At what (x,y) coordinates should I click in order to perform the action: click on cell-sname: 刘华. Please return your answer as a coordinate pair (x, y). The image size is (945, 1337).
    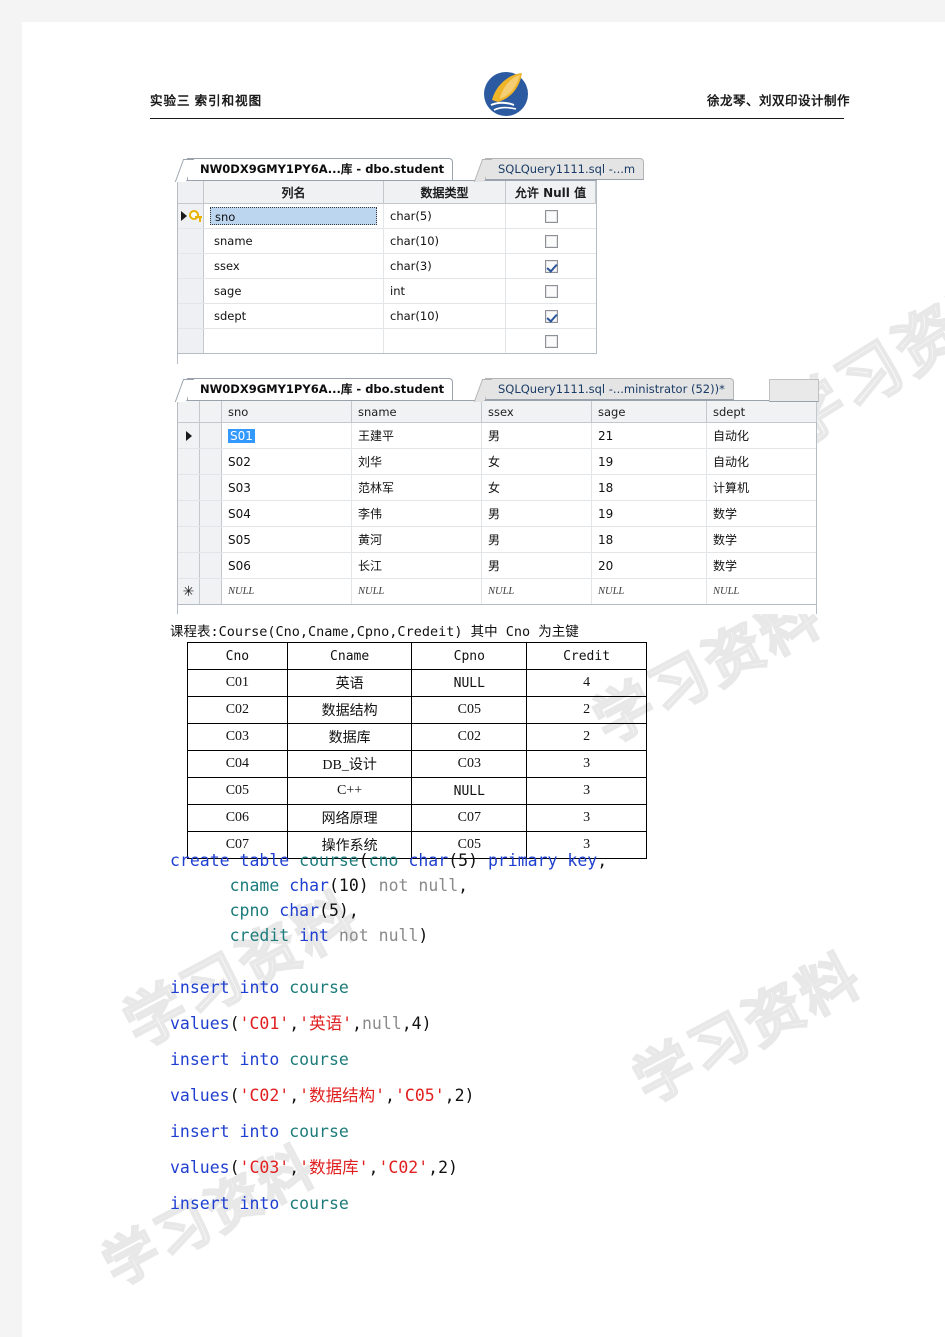
    Looking at the image, I should click on (417, 461).